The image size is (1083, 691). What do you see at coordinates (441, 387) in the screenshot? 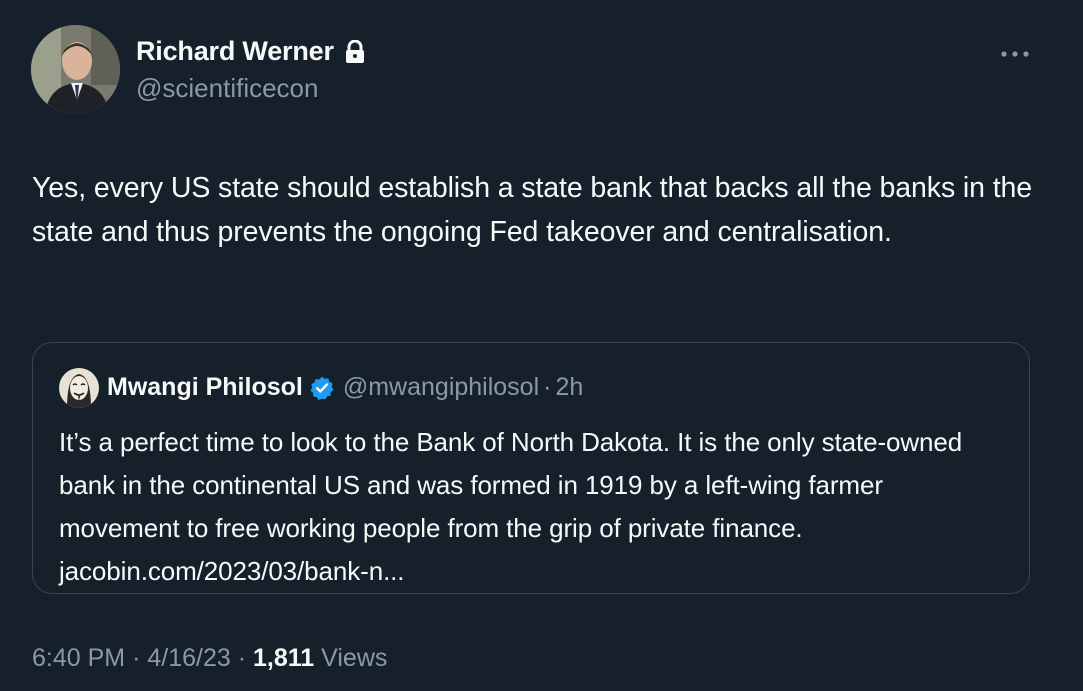
I see `quoted-author-handle: @mwangiphilosol` at bounding box center [441, 387].